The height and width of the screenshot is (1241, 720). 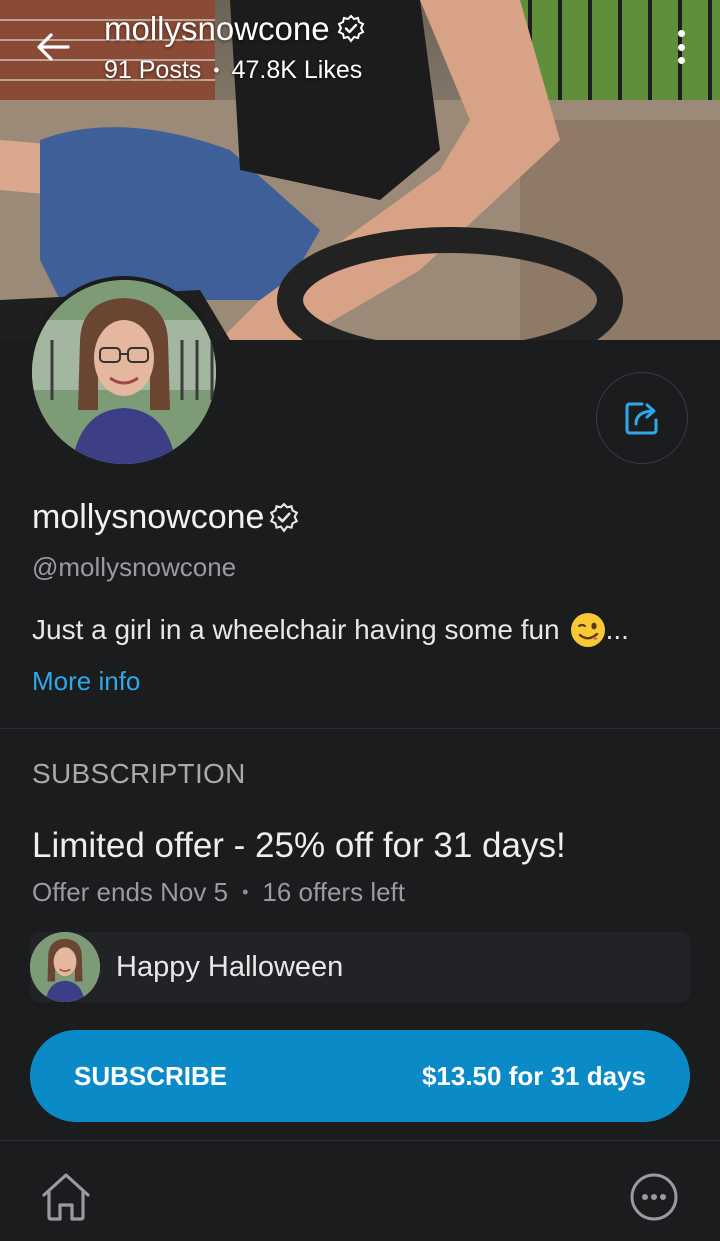 I want to click on profile-handle: @mollysnowcone, so click(x=134, y=567).